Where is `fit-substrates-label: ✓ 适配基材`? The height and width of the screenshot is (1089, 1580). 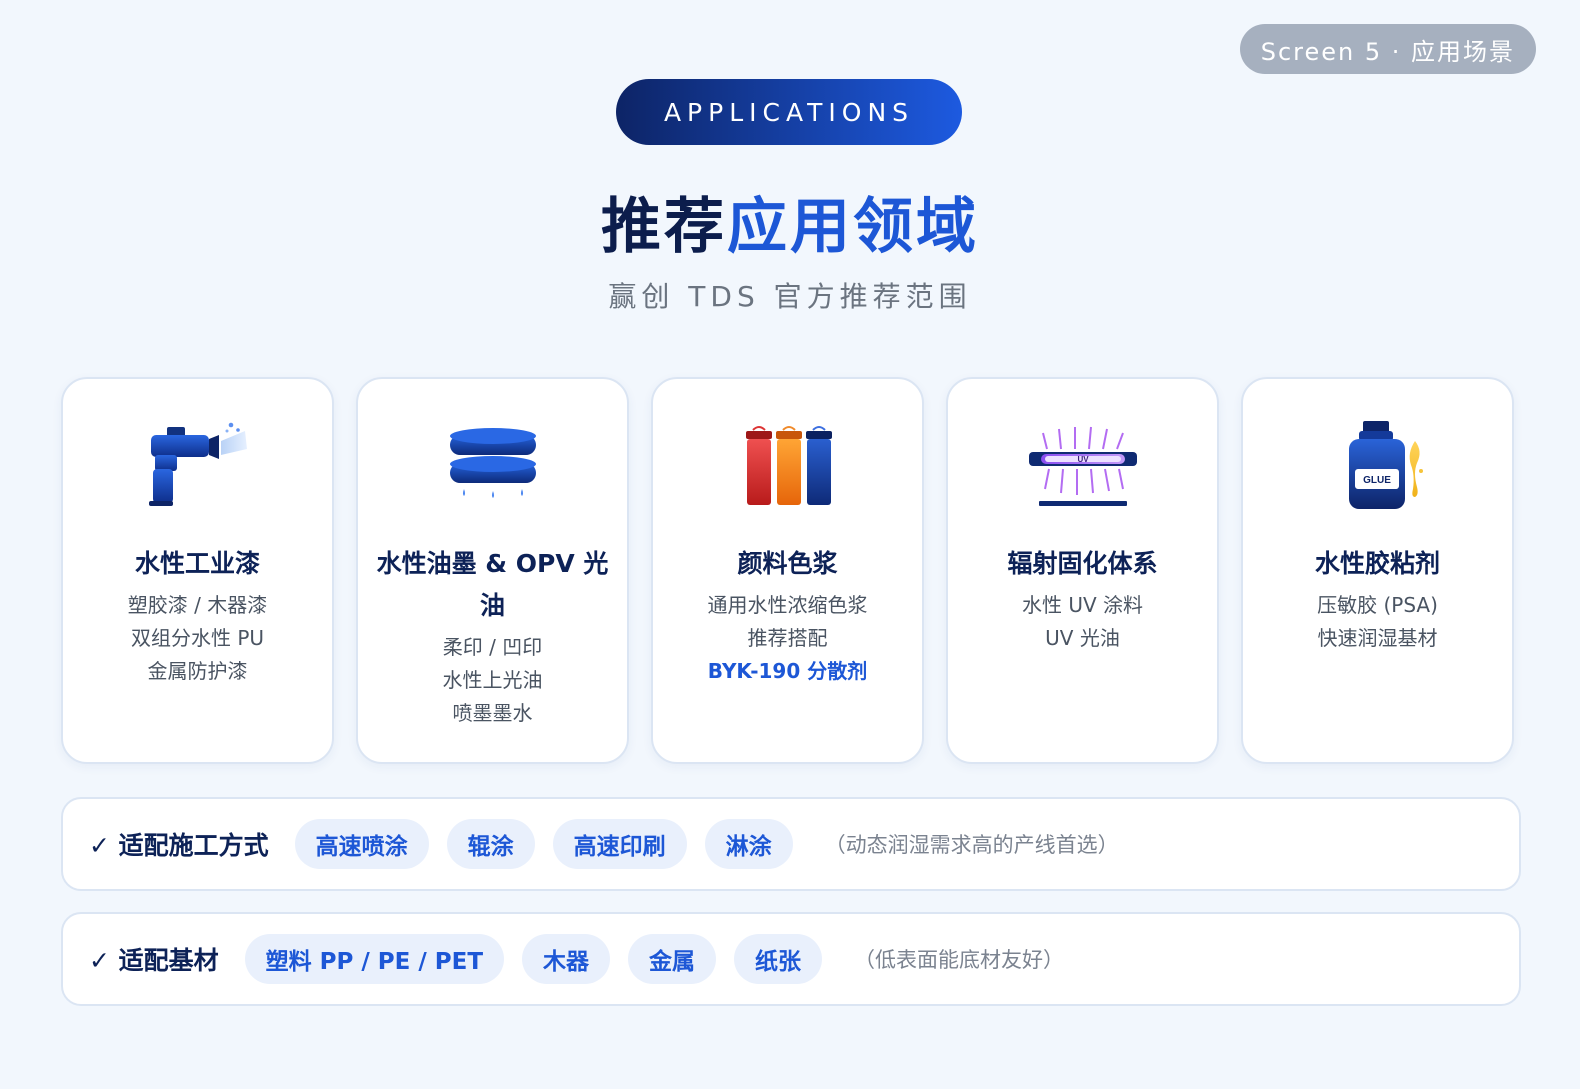
fit-substrates-label: ✓ 适配基材 is located at coordinates (154, 960).